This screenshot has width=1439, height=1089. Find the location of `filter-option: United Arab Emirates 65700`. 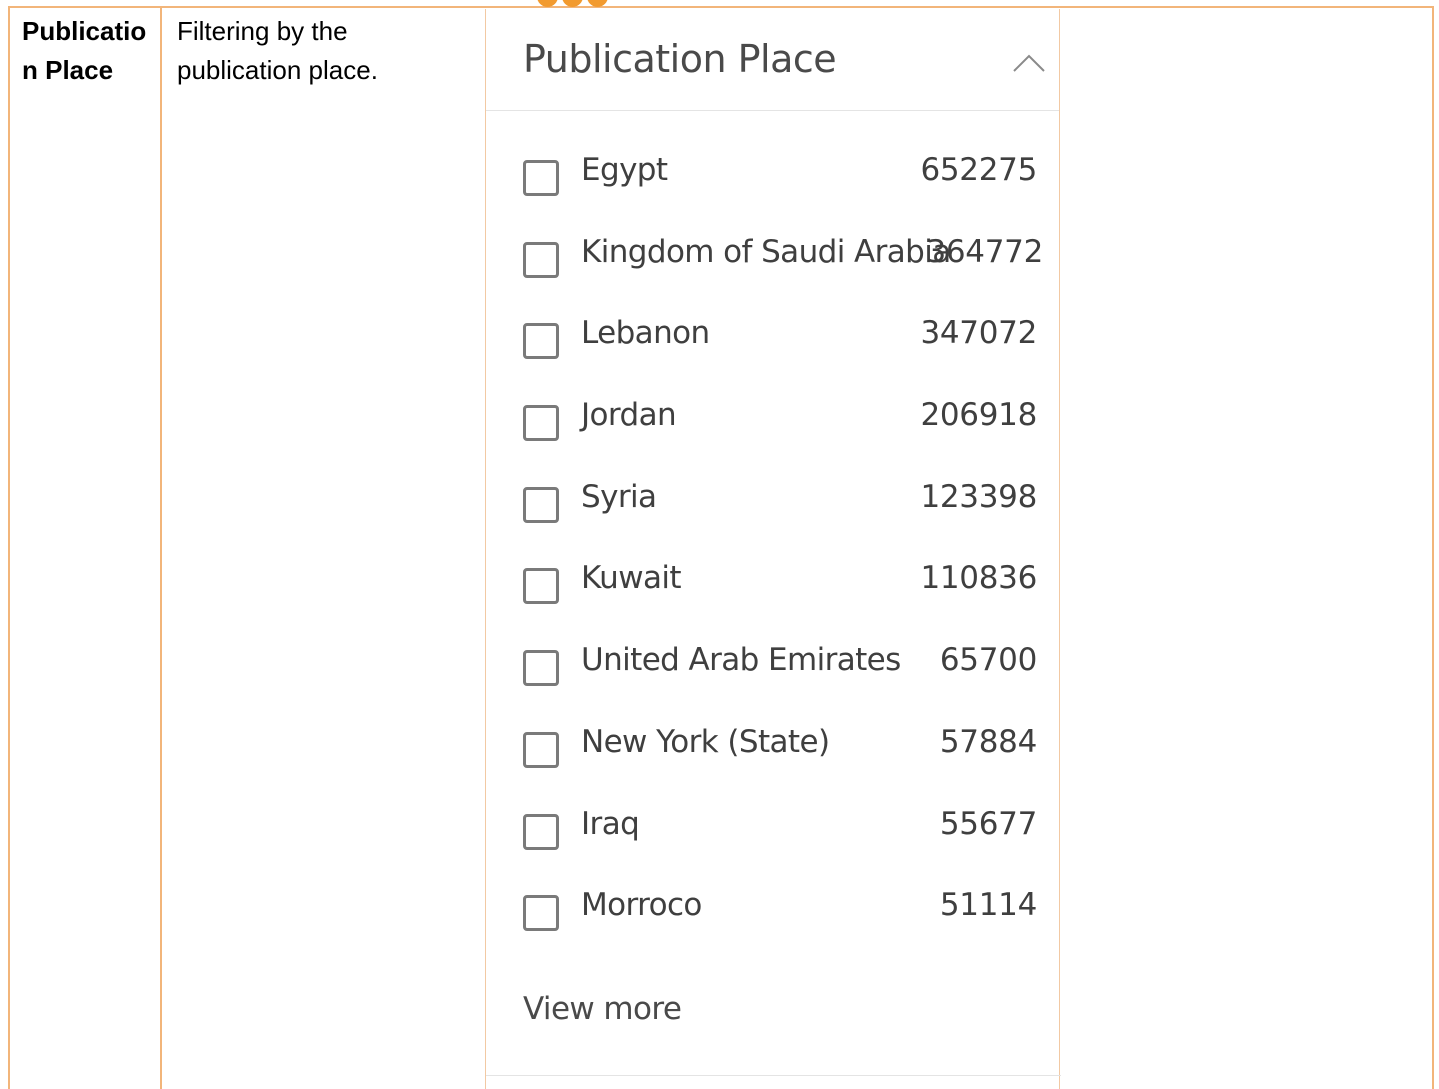

filter-option: United Arab Emirates 65700 is located at coordinates (773, 663).